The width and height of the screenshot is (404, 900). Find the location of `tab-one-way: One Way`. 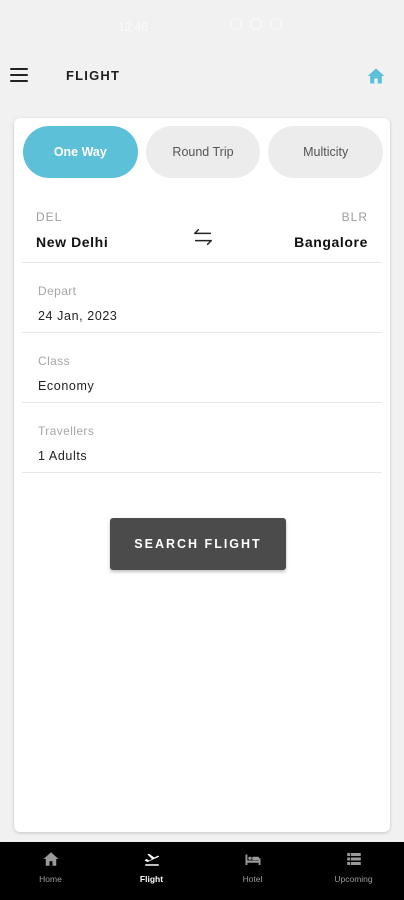

tab-one-way: One Way is located at coordinates (80, 152).